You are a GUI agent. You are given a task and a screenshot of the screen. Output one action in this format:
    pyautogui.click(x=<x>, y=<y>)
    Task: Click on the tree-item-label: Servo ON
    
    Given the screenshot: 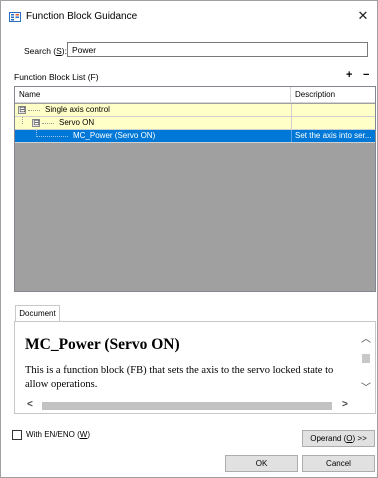 What is the action you would take?
    pyautogui.click(x=77, y=122)
    